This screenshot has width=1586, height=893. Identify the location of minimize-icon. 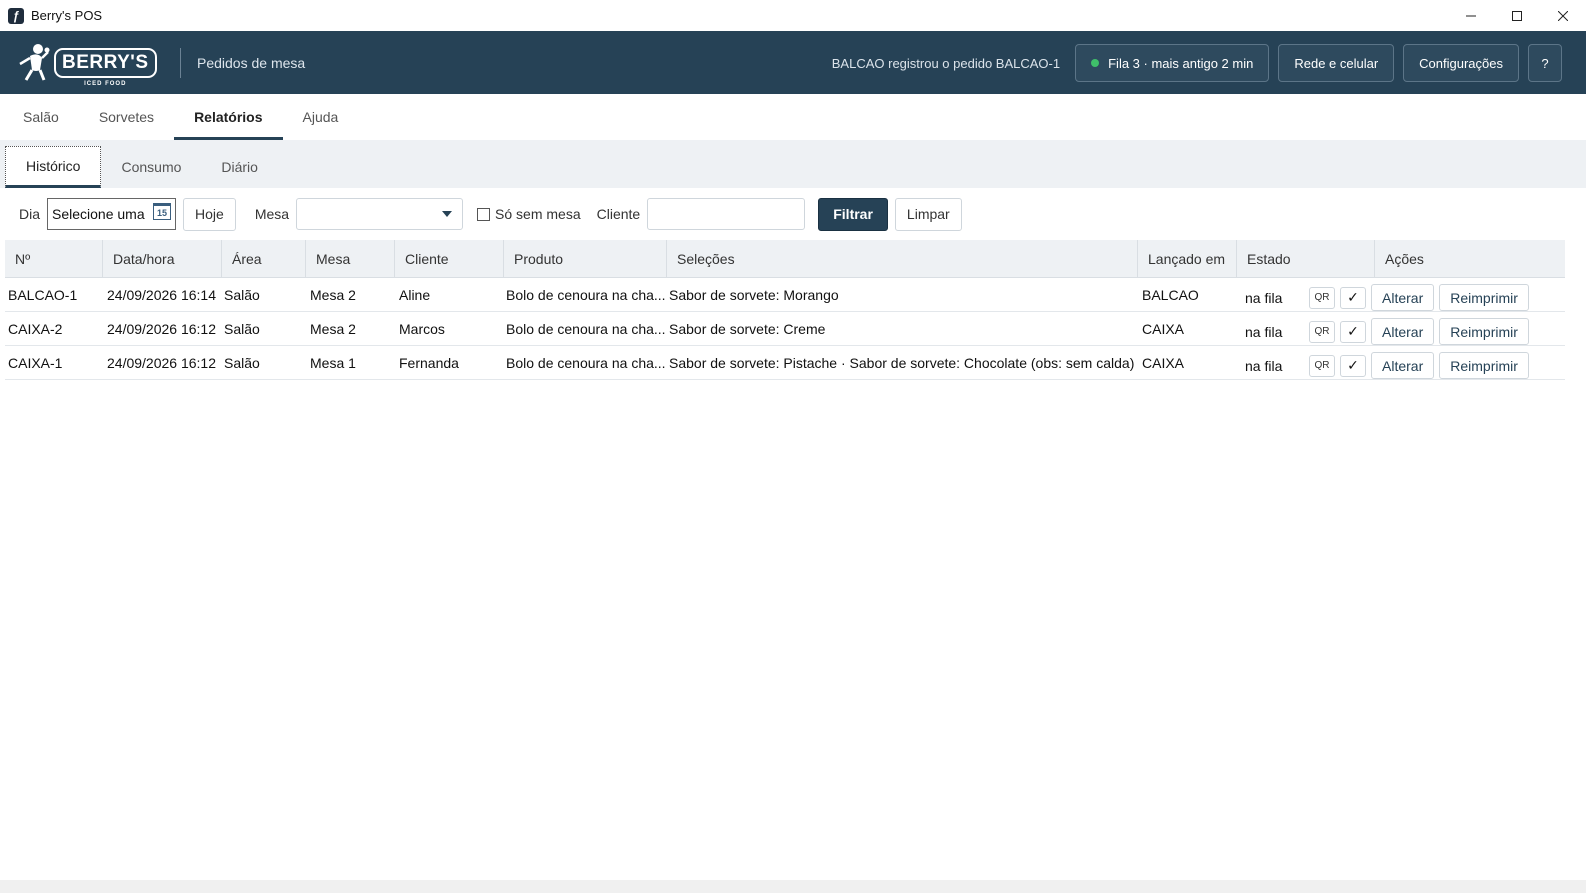
(1471, 15).